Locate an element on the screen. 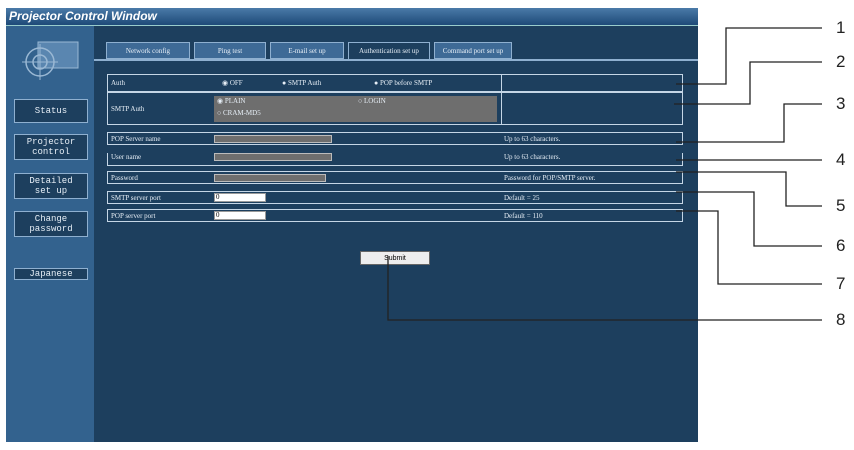 The height and width of the screenshot is (450, 854). callout-4: 4 is located at coordinates (841, 159).